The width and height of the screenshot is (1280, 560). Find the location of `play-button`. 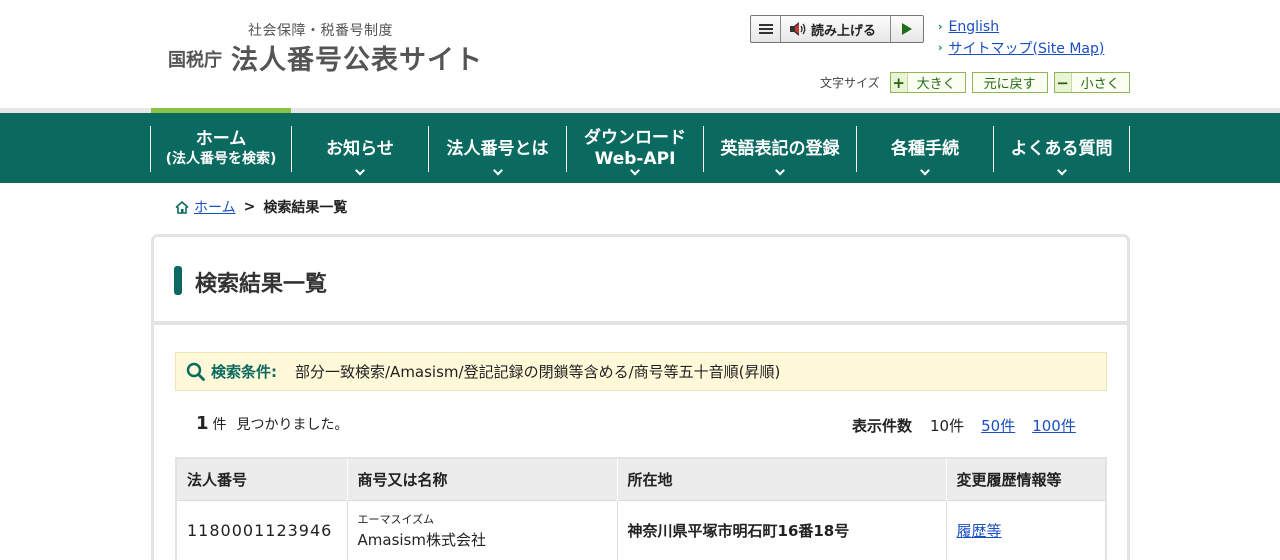

play-button is located at coordinates (907, 29).